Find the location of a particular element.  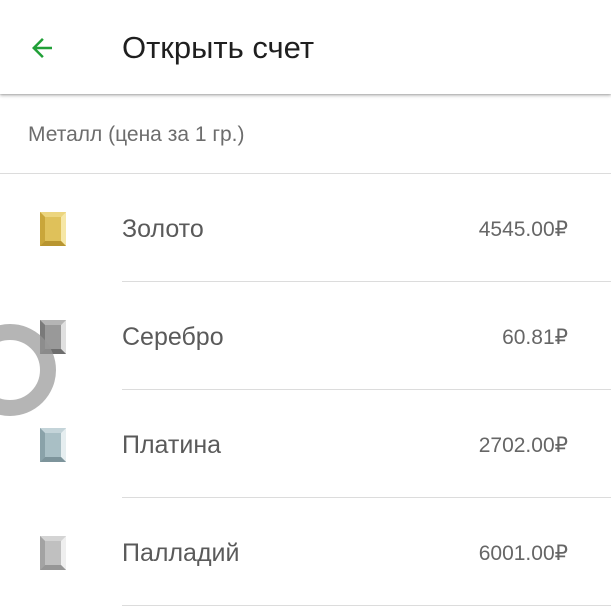

metal-price: 60.81₽ is located at coordinates (535, 337).